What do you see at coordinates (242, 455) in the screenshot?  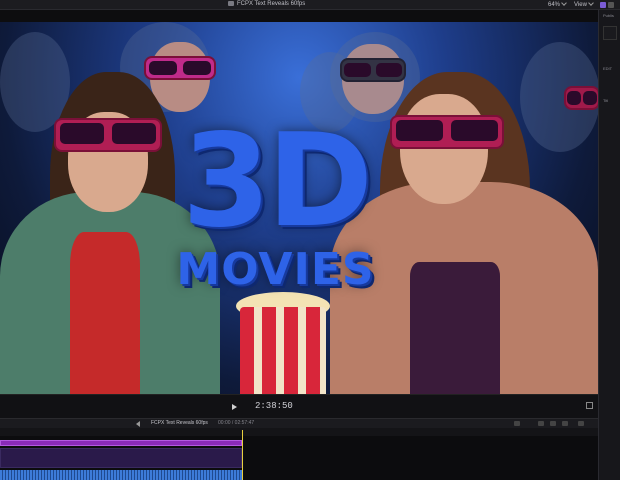 I see `playhead` at bounding box center [242, 455].